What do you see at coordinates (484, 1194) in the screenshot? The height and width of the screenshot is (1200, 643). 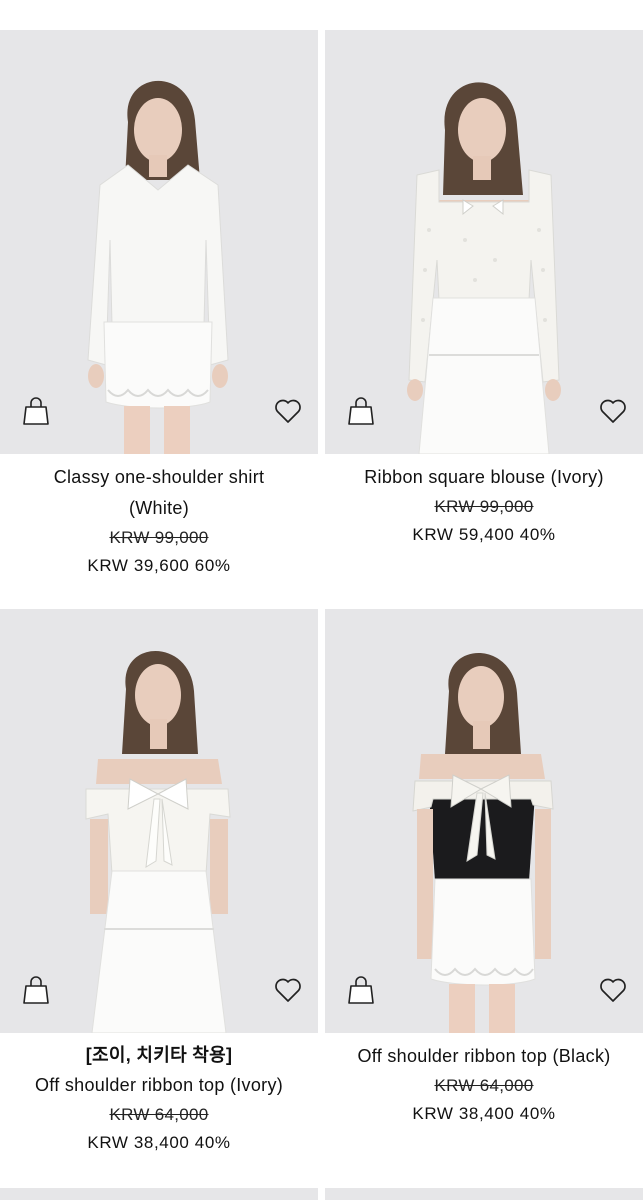 I see `next-product-image-right` at bounding box center [484, 1194].